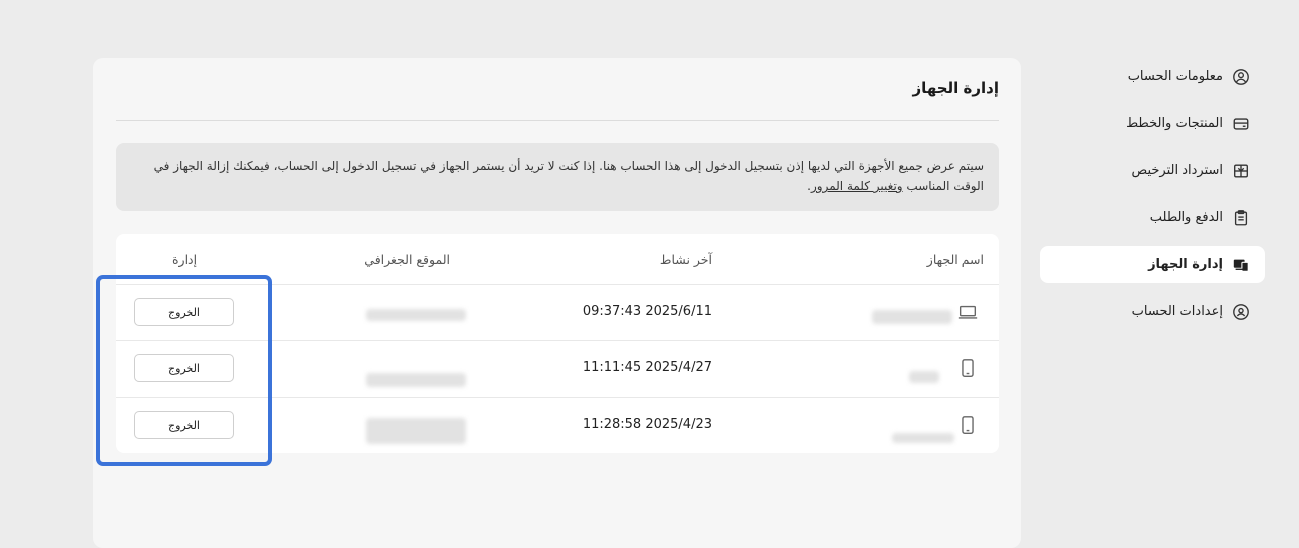  Describe the element at coordinates (1177, 311) in the screenshot. I see `sidebar-item-label: إعدادات الحساب` at that location.